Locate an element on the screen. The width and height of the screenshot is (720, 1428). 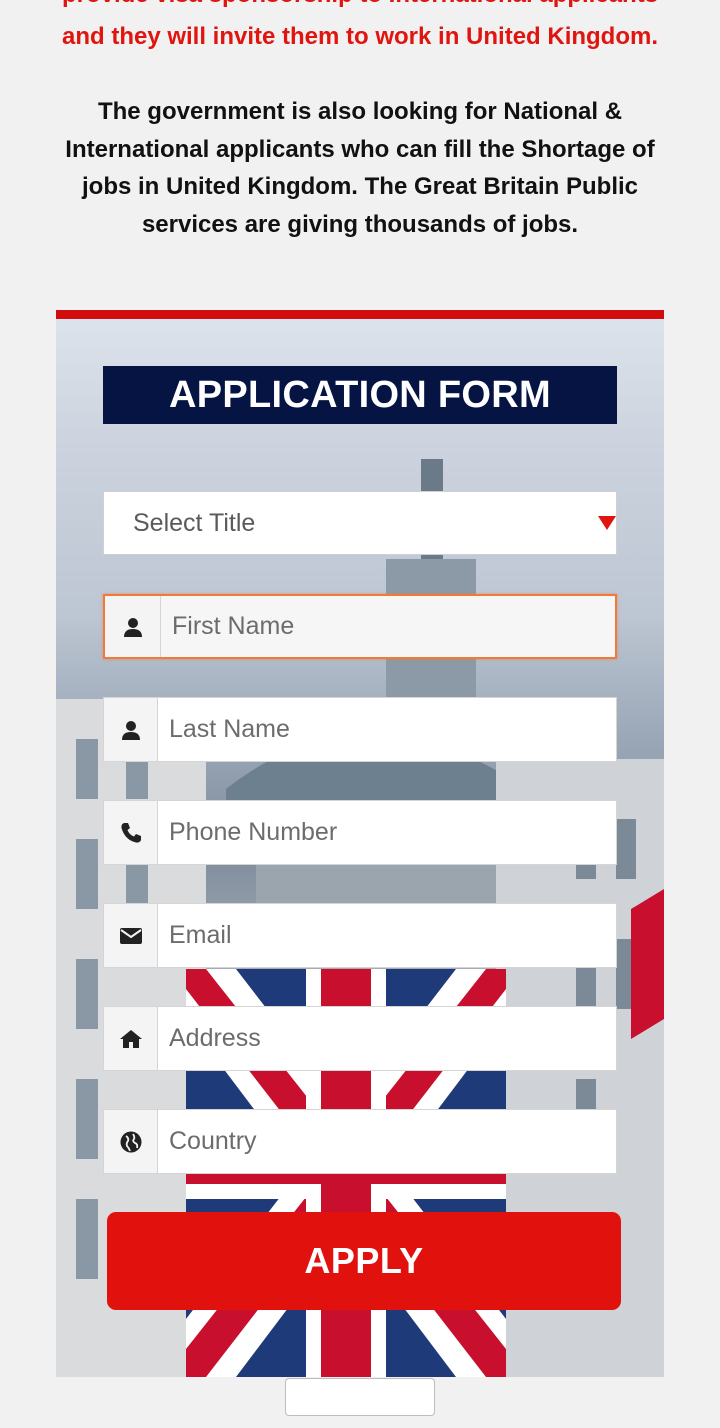
country-field is located at coordinates (360, 1141).